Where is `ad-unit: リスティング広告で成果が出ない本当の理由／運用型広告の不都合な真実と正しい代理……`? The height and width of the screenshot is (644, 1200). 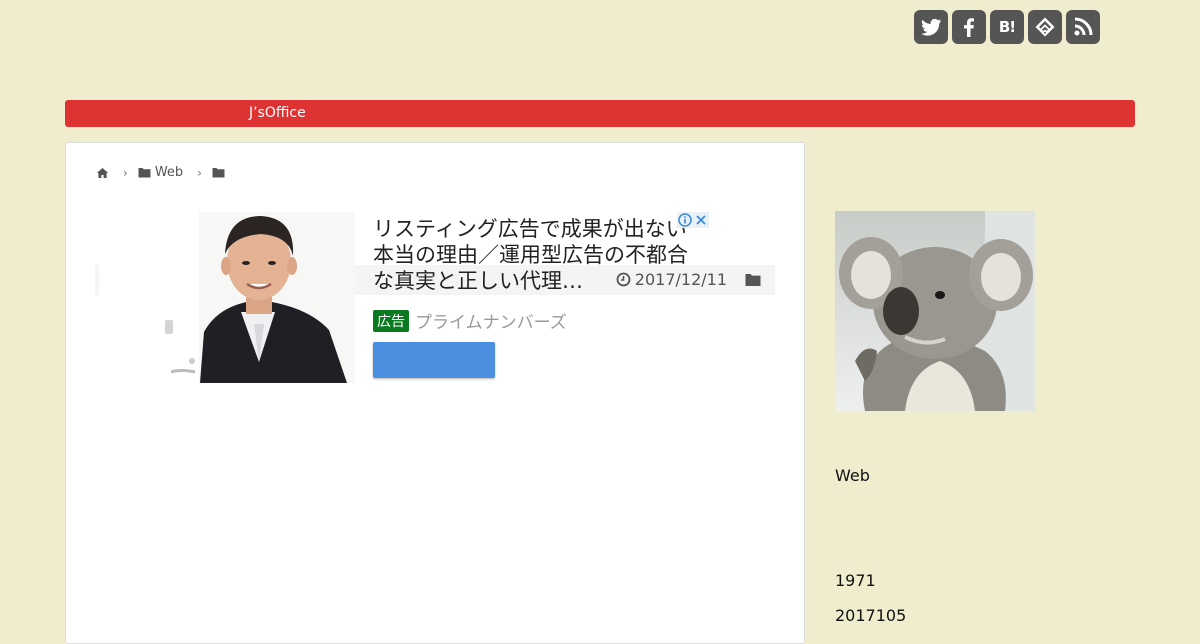
ad-unit: リスティング広告で成果が出ない本当の理由／運用型広告の不都合な真実と正しい代理…… is located at coordinates (404, 298).